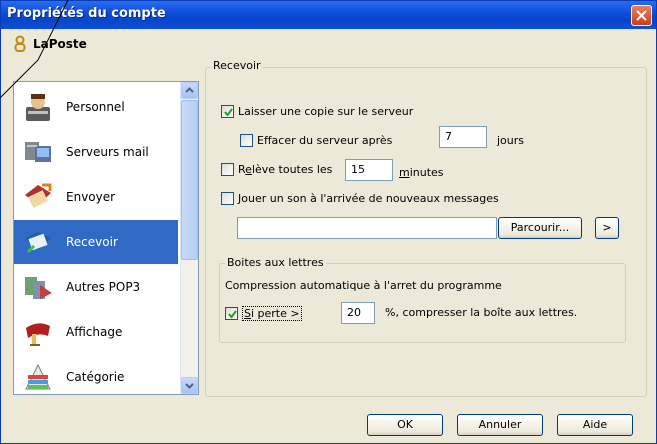 This screenshot has width=657, height=444. I want to click on sidebar-item-label: Envoyer, so click(91, 197).